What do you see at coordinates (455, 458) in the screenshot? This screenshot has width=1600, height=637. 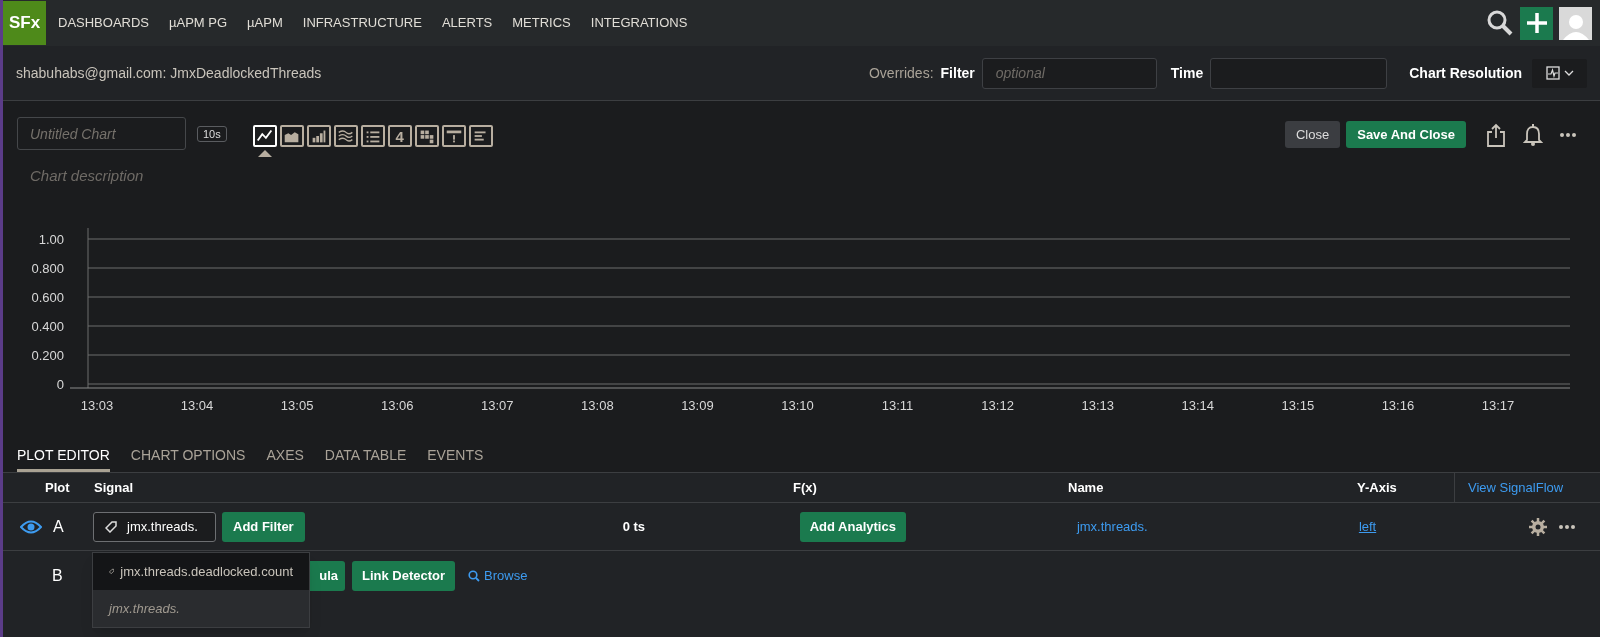 I see `tab: EVENTS` at bounding box center [455, 458].